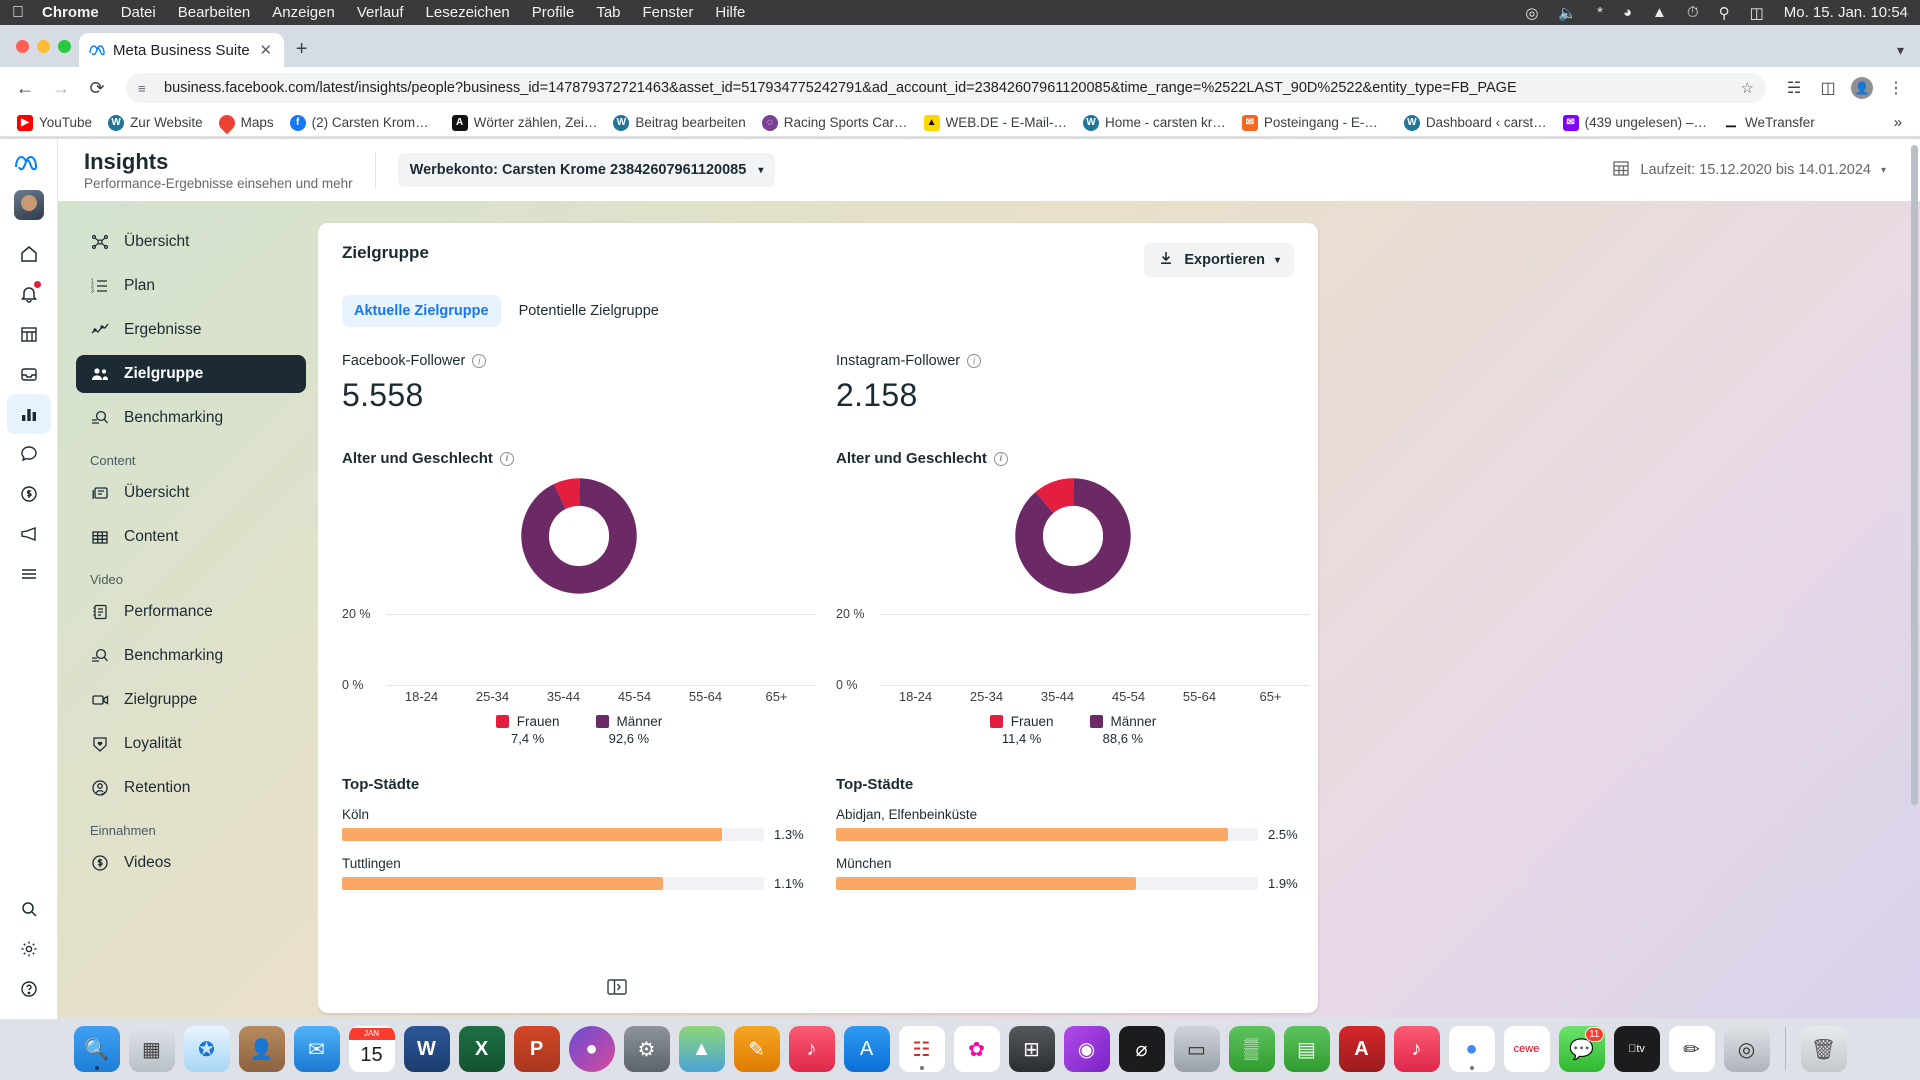 The width and height of the screenshot is (1920, 1080). I want to click on sidebar-item-loyalitaet: Loyalität, so click(191, 744).